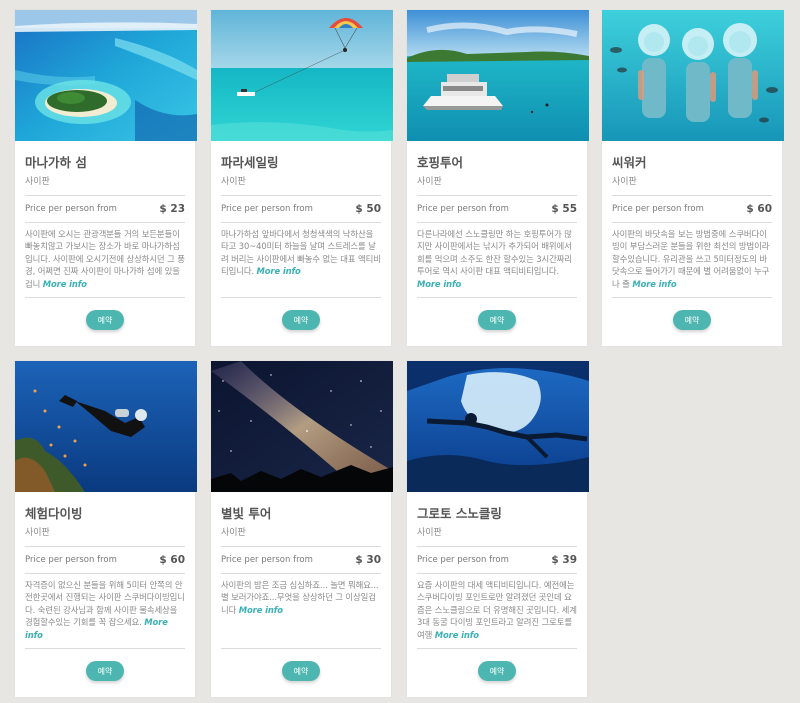  I want to click on diver-photo, so click(106, 426).